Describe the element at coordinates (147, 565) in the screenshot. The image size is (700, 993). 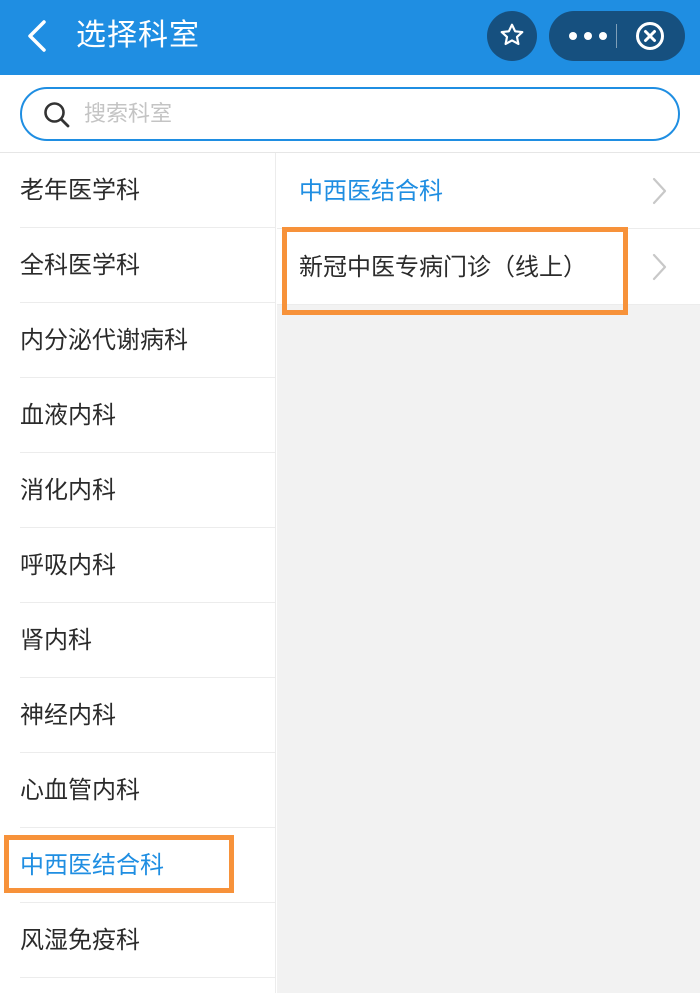
I see `department-item-respiratory: 呼吸内科` at that location.